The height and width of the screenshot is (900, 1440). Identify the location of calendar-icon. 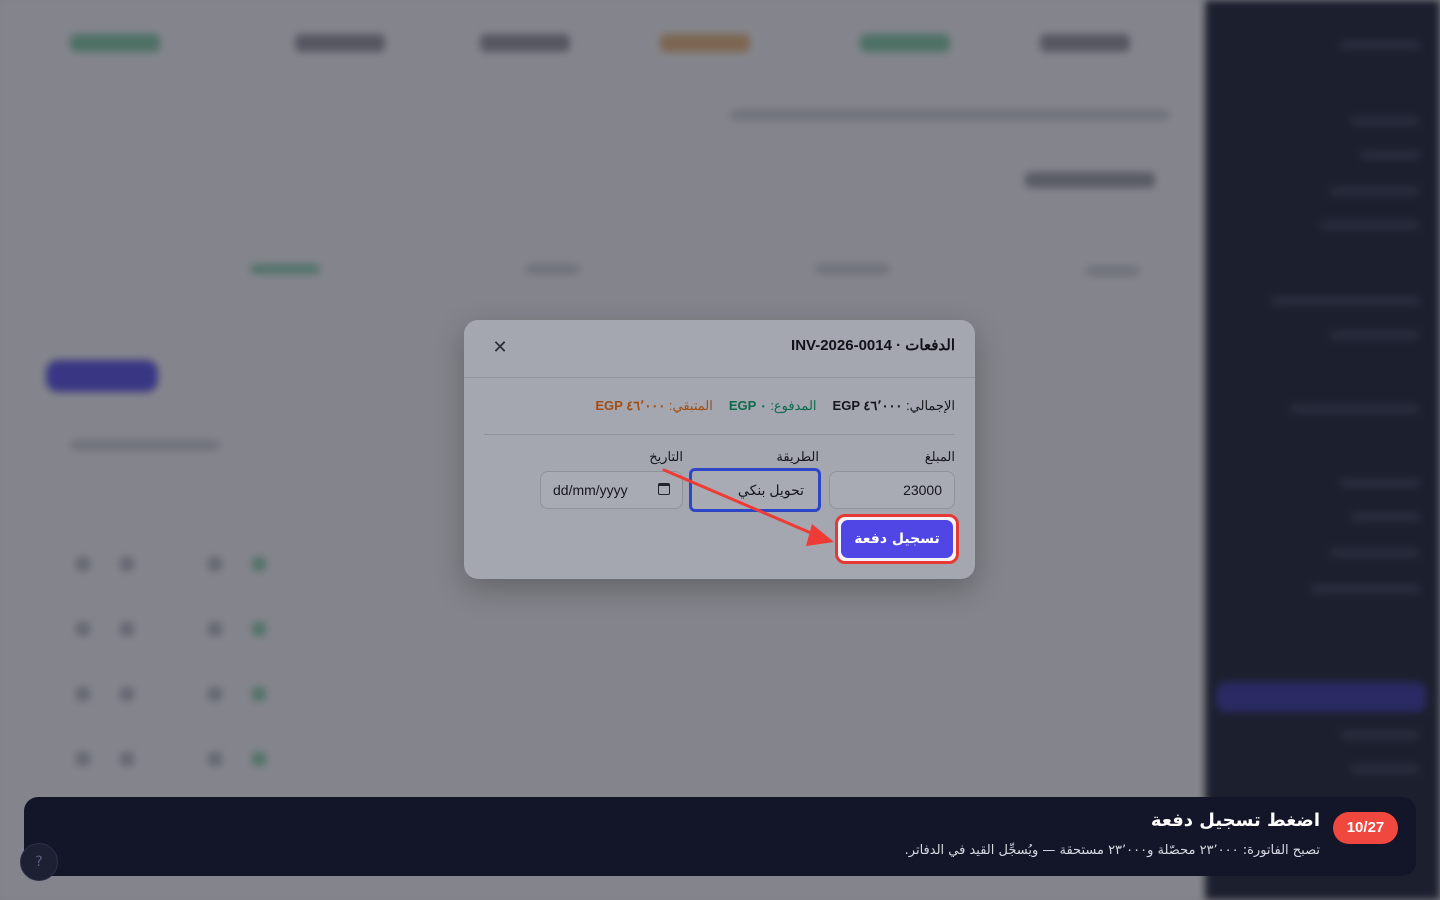
(664, 489).